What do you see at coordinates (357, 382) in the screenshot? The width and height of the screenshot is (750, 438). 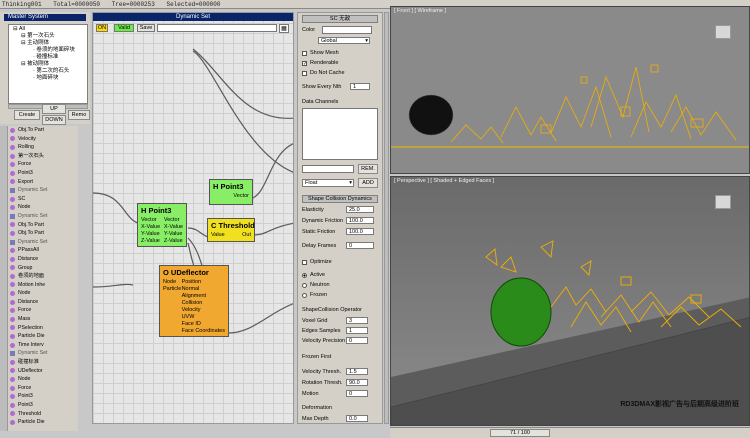 I see `rotation-thresh-field: 90.0` at bounding box center [357, 382].